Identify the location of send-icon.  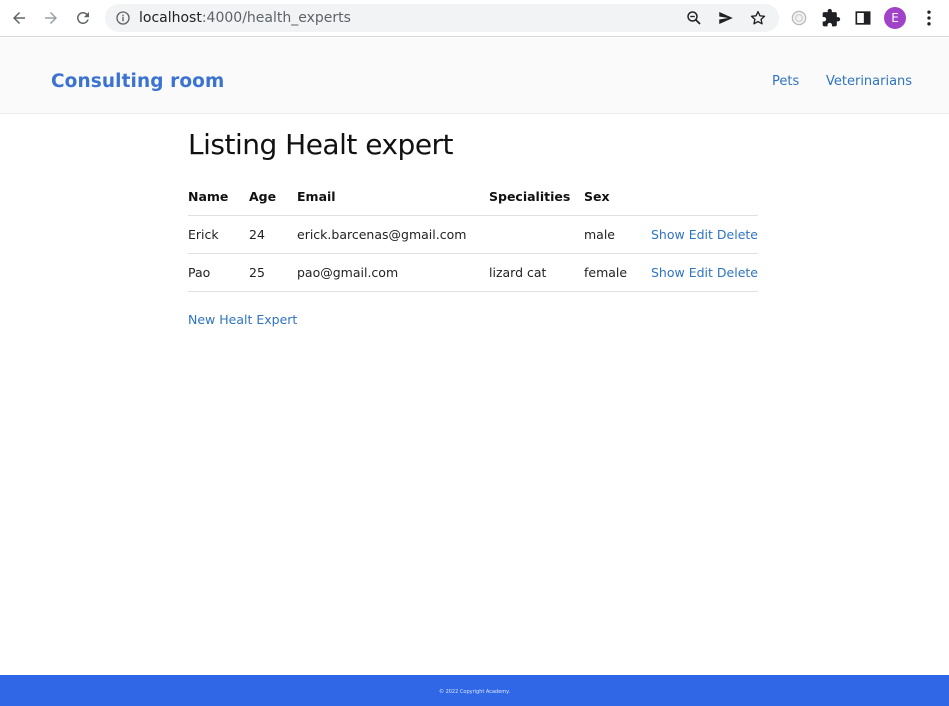
(726, 18).